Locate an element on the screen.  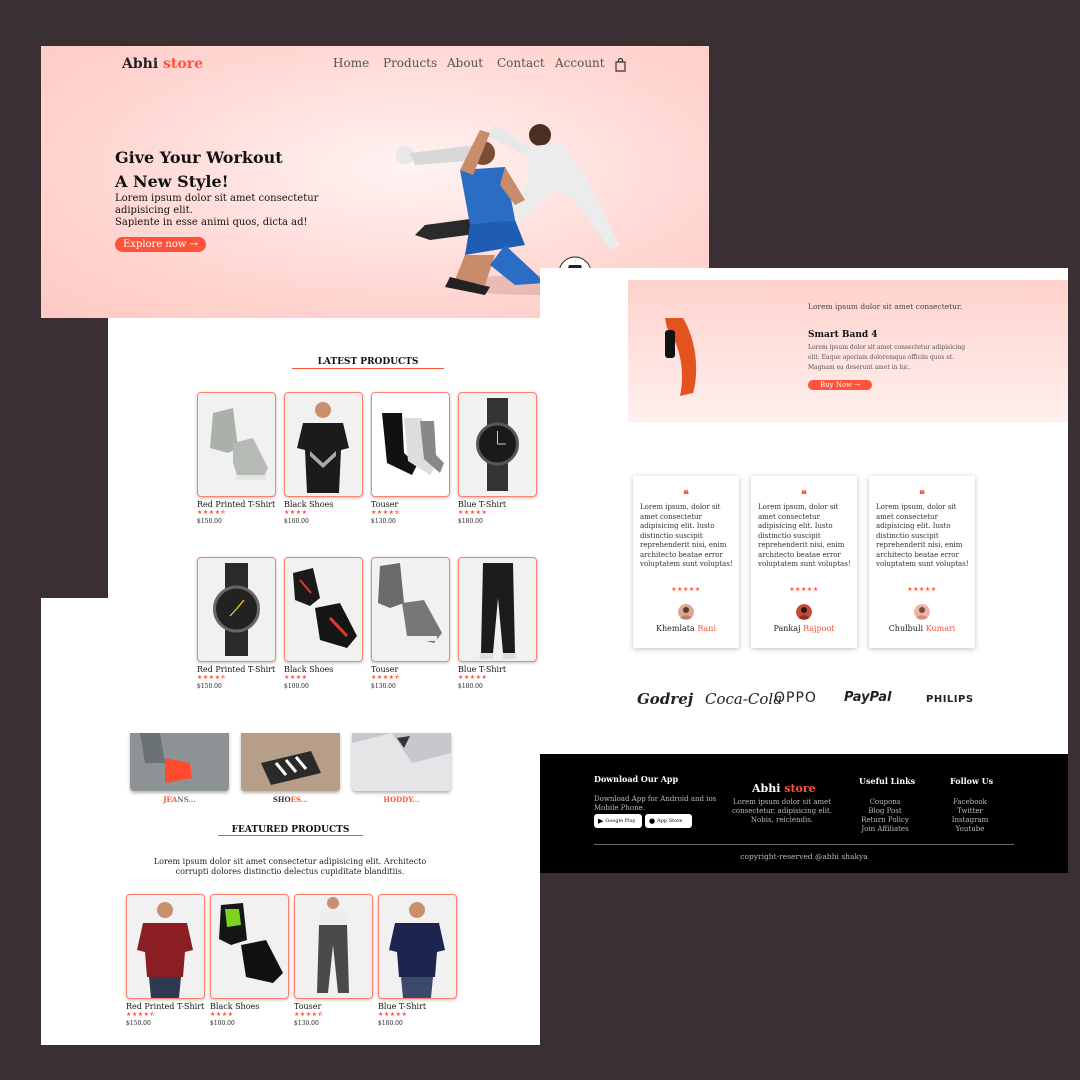
footer-follow-title: Follow Us is located at coordinates (972, 781).